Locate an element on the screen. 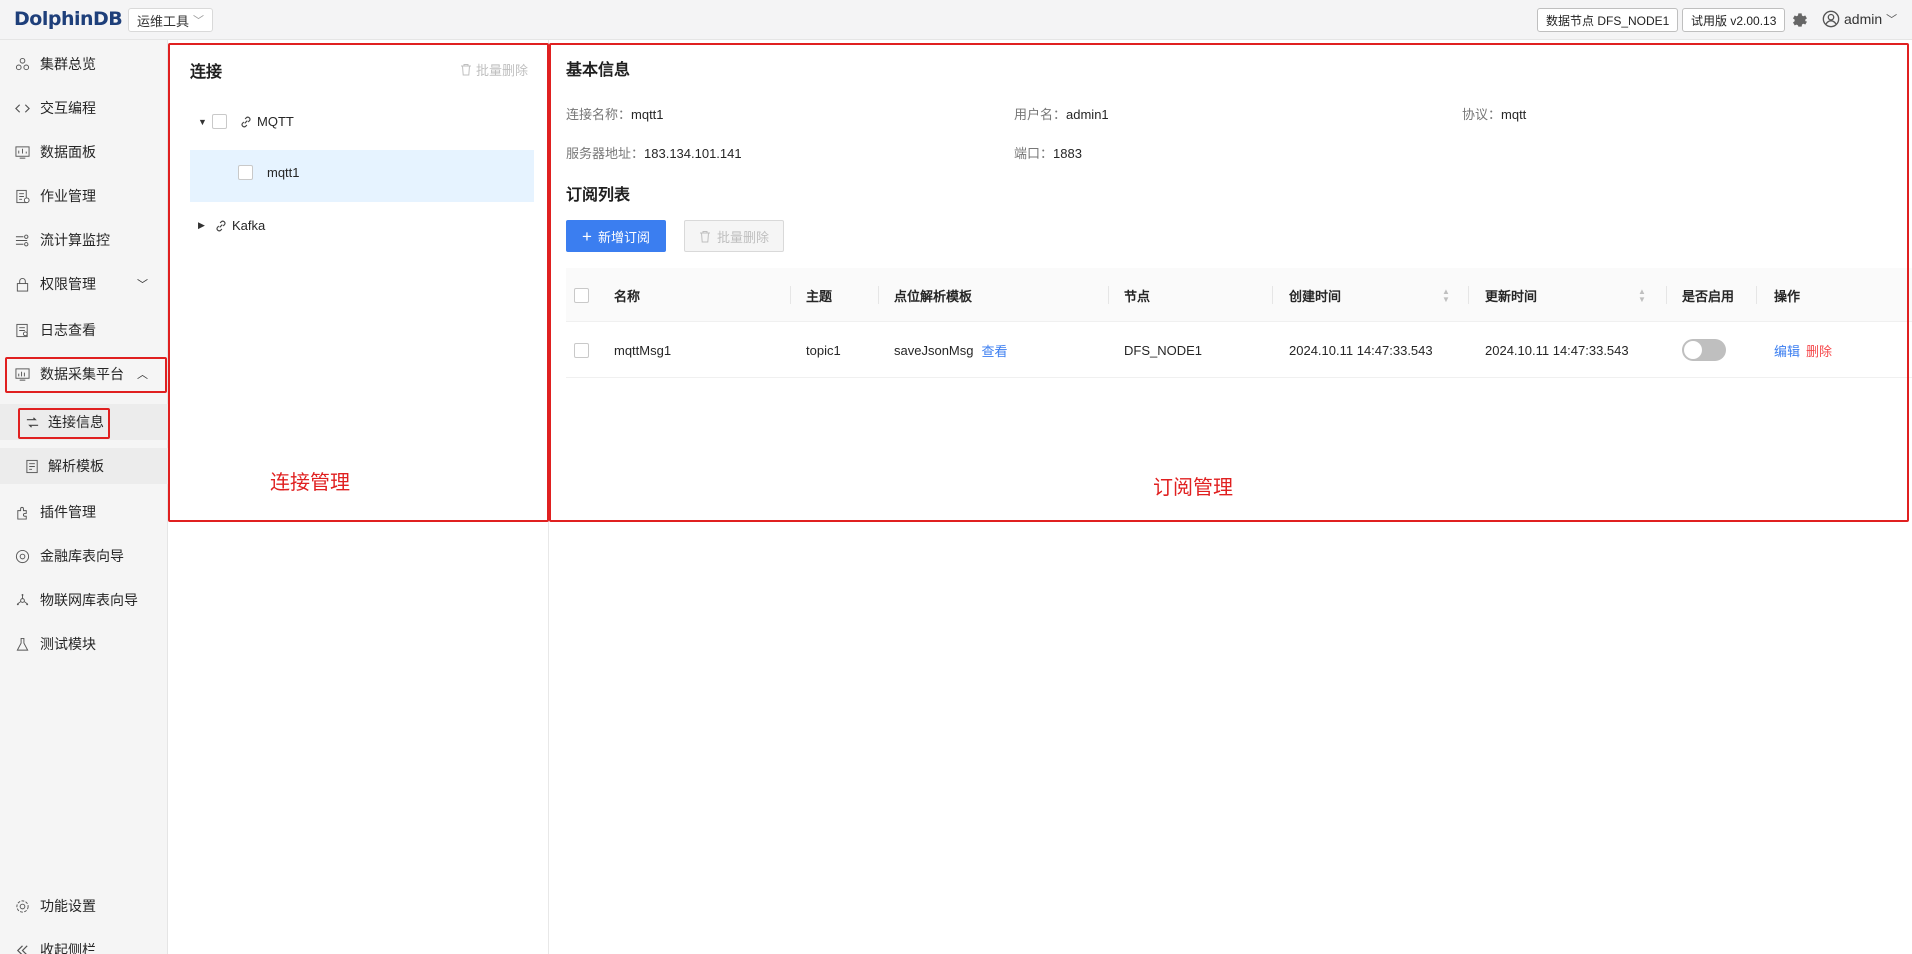 The image size is (1912, 954). edit-link: 编辑 is located at coordinates (1787, 350).